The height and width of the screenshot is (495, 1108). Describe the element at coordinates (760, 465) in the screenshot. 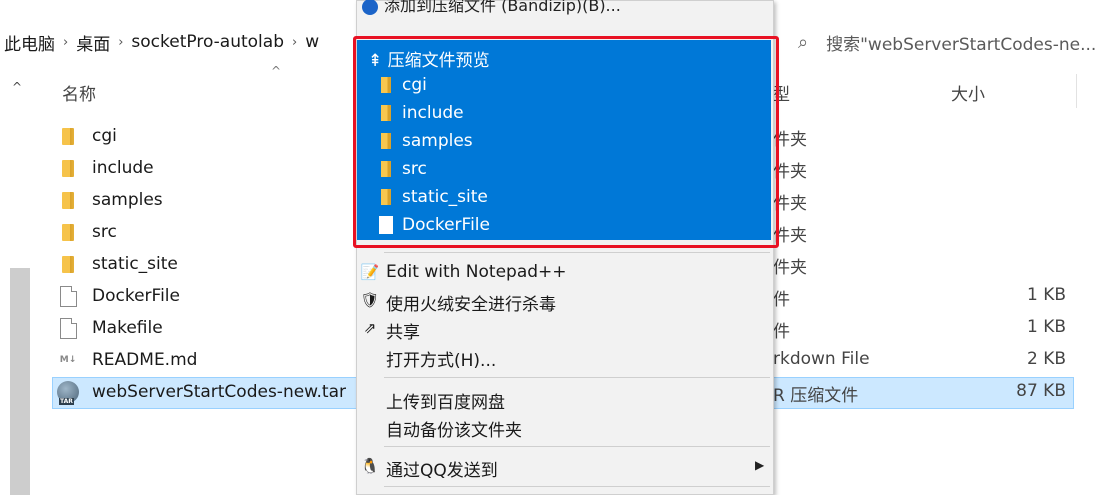

I see `submenu-arrow-icon: ▶` at that location.